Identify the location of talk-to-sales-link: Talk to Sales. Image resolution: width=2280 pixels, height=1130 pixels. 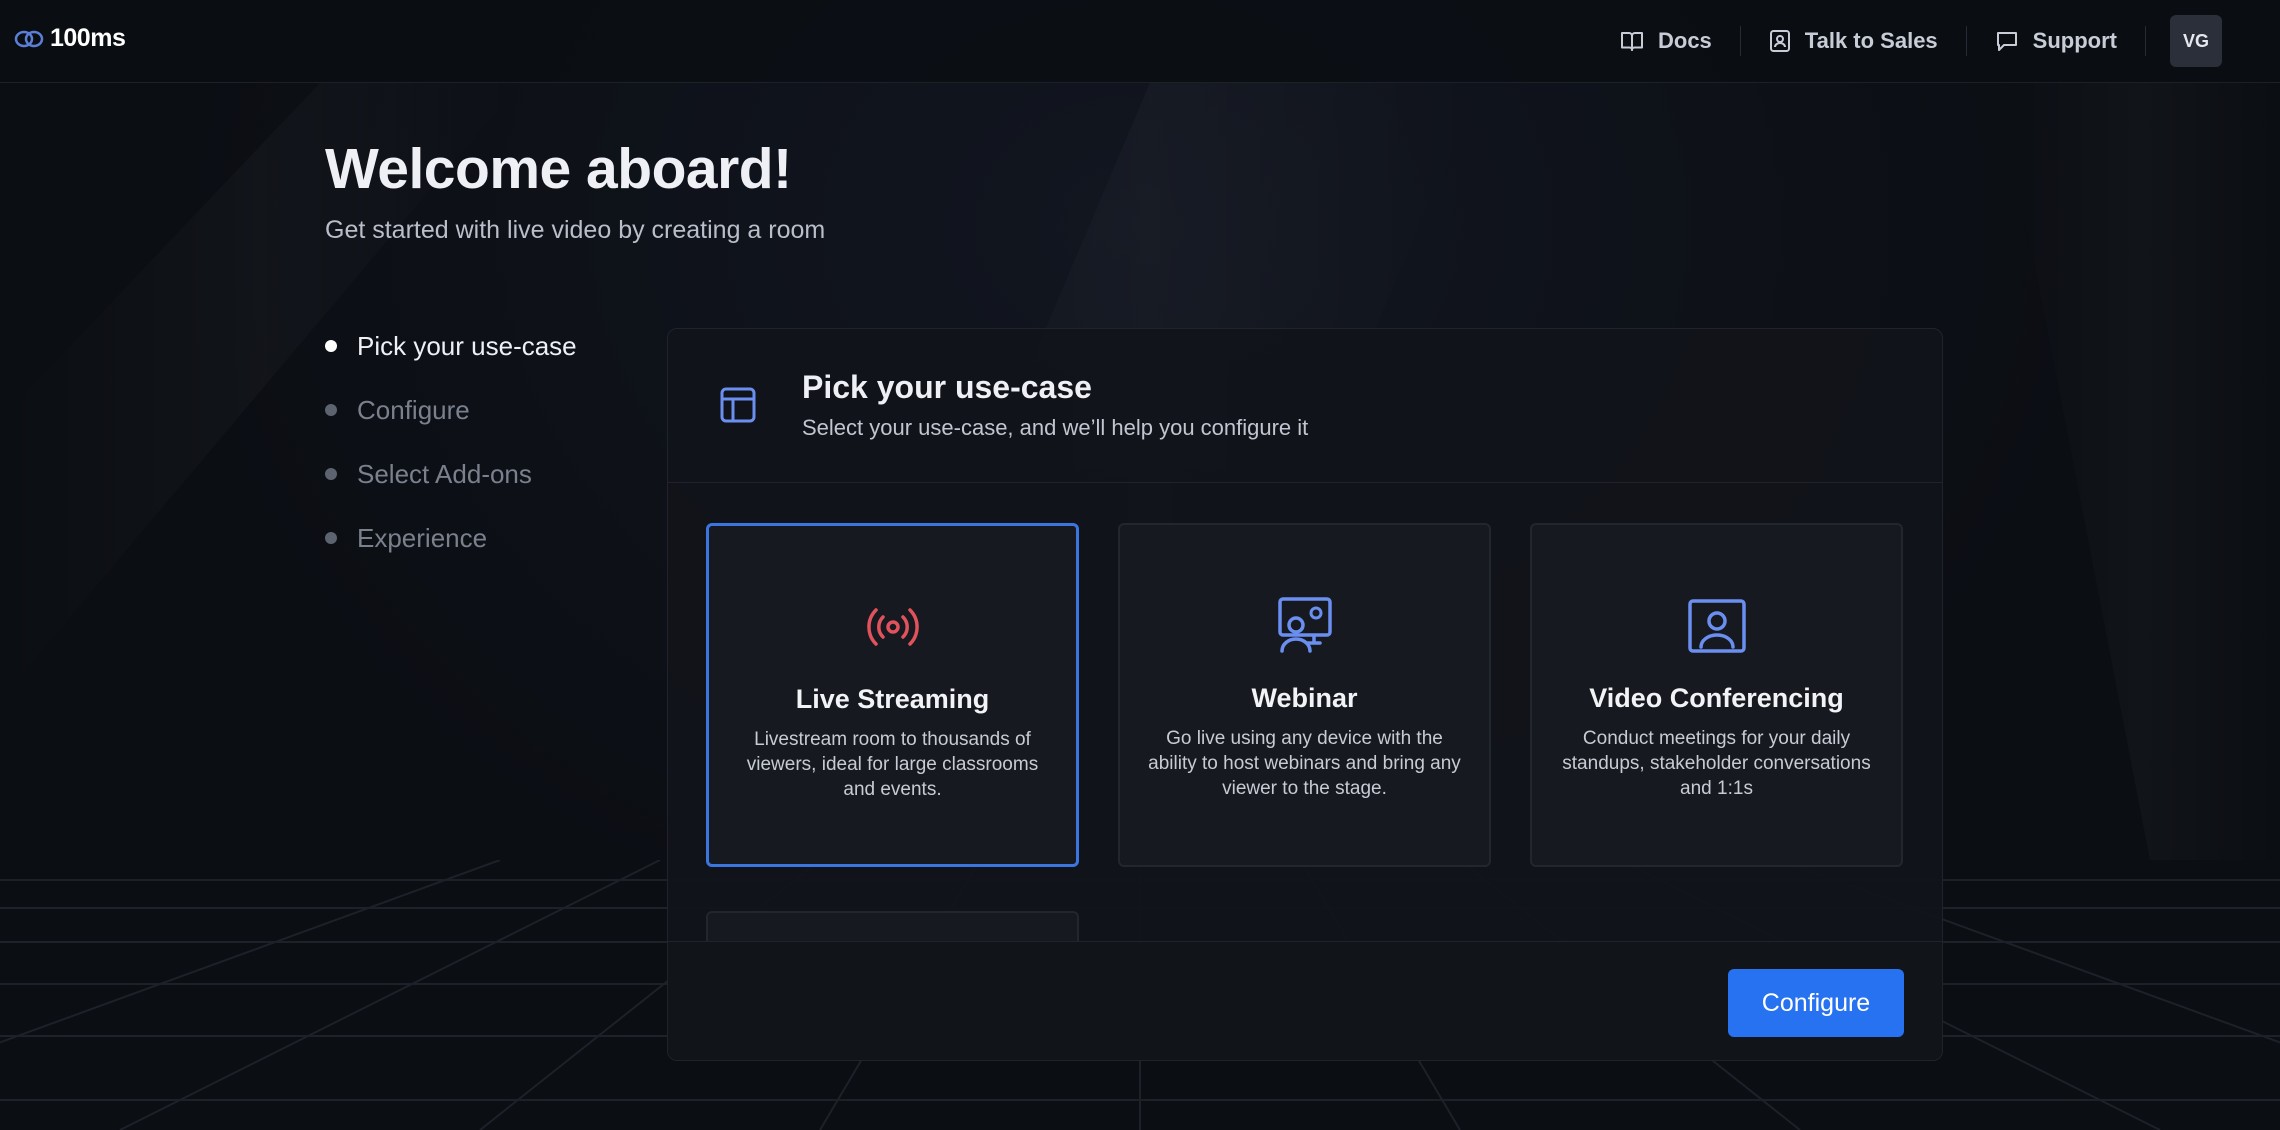
(1853, 41).